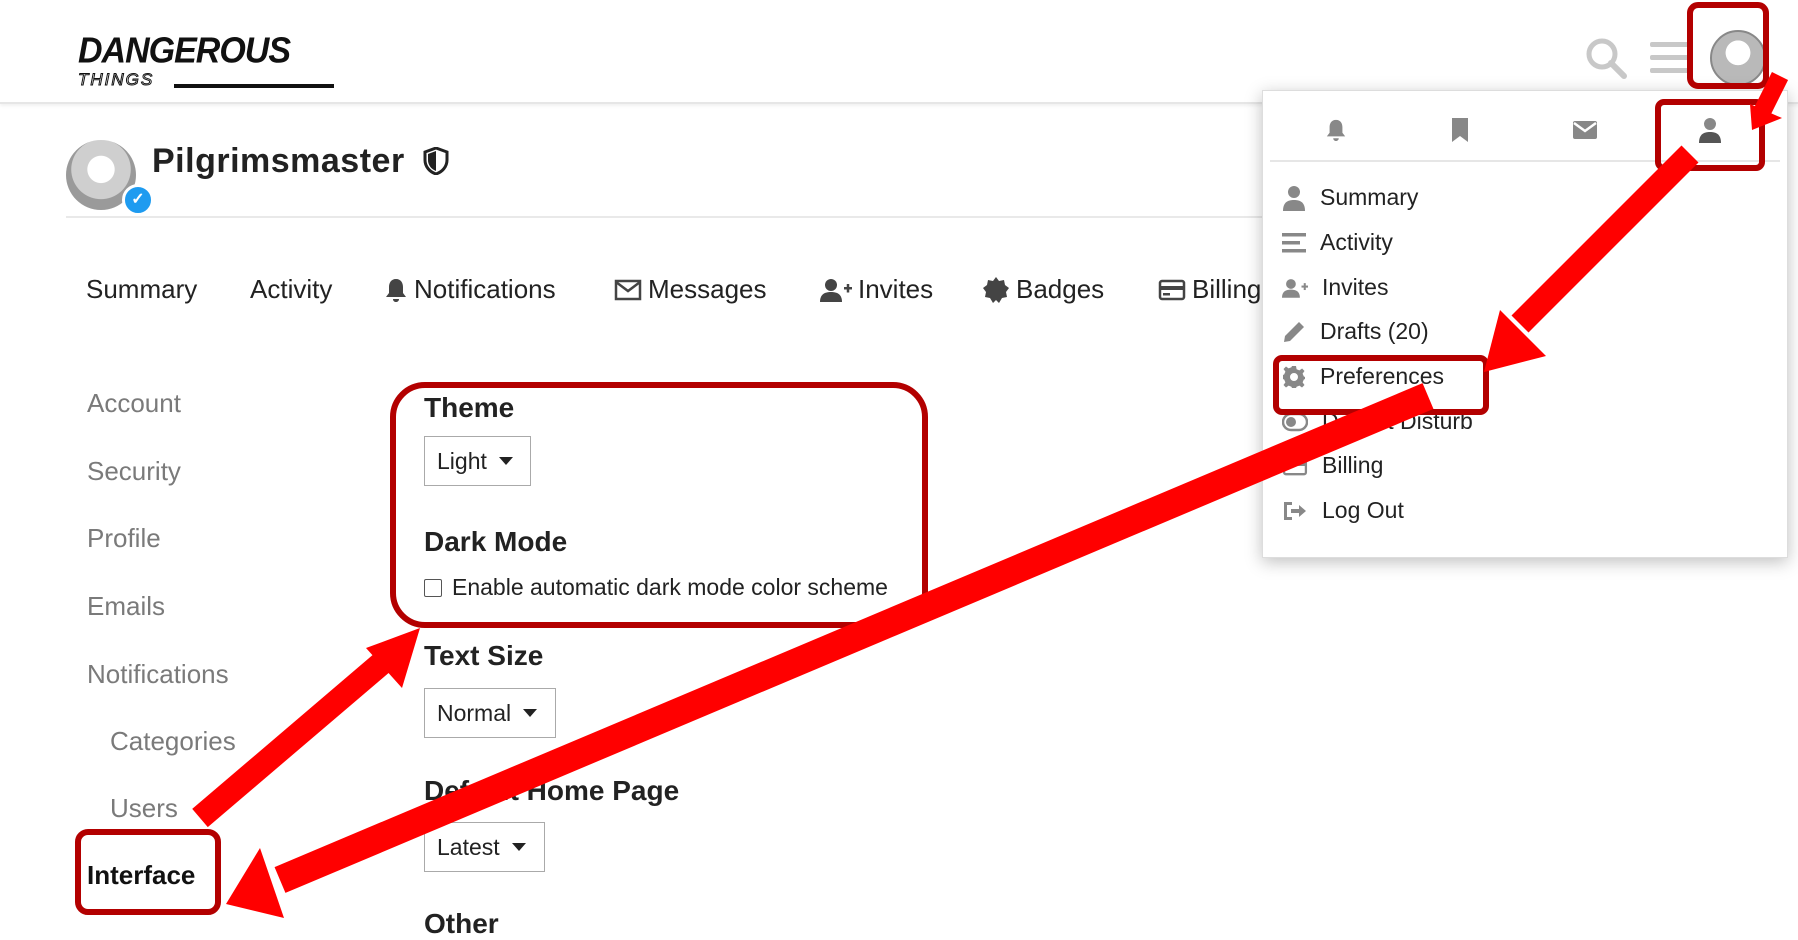 The image size is (1798, 940). I want to click on tab-summary: Summary, so click(141, 289).